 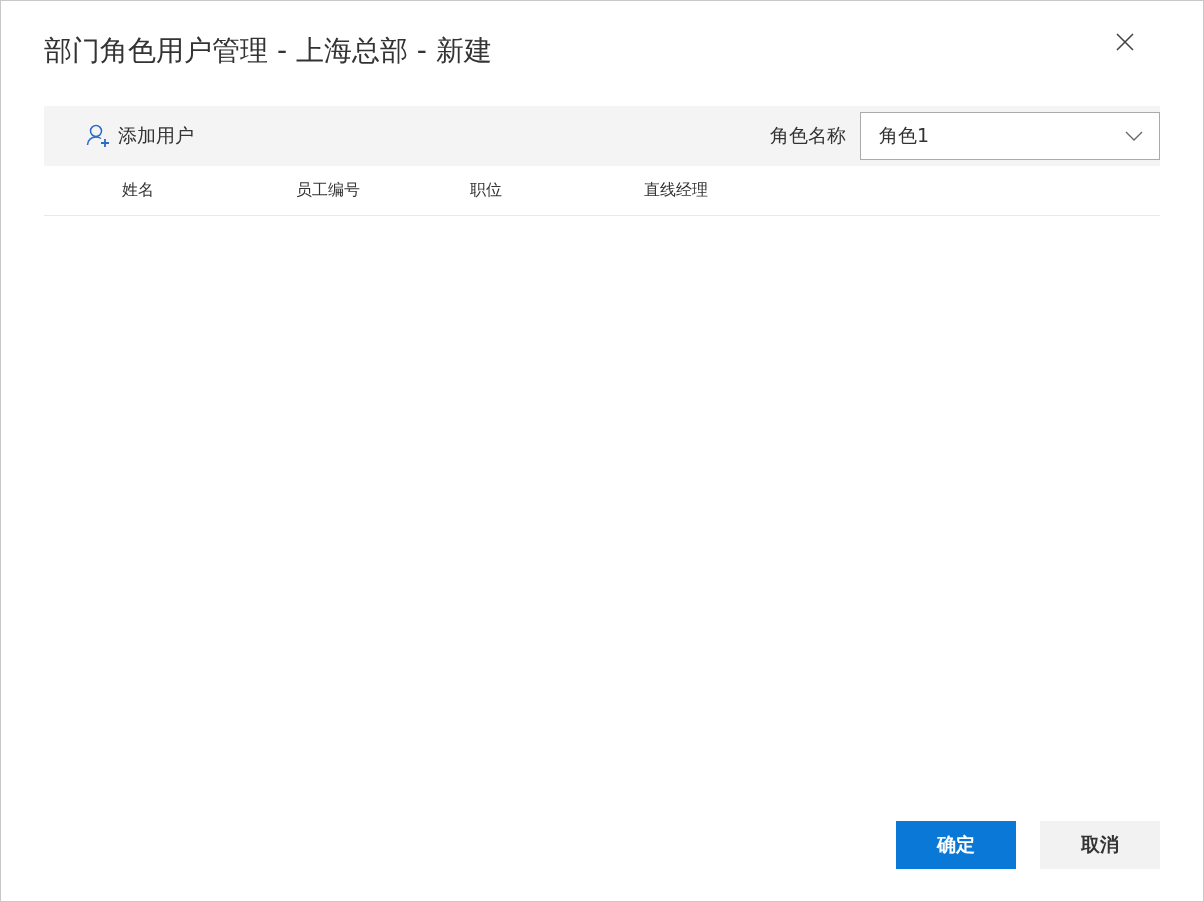 What do you see at coordinates (956, 845) in the screenshot?
I see `confirm-button: 确定` at bounding box center [956, 845].